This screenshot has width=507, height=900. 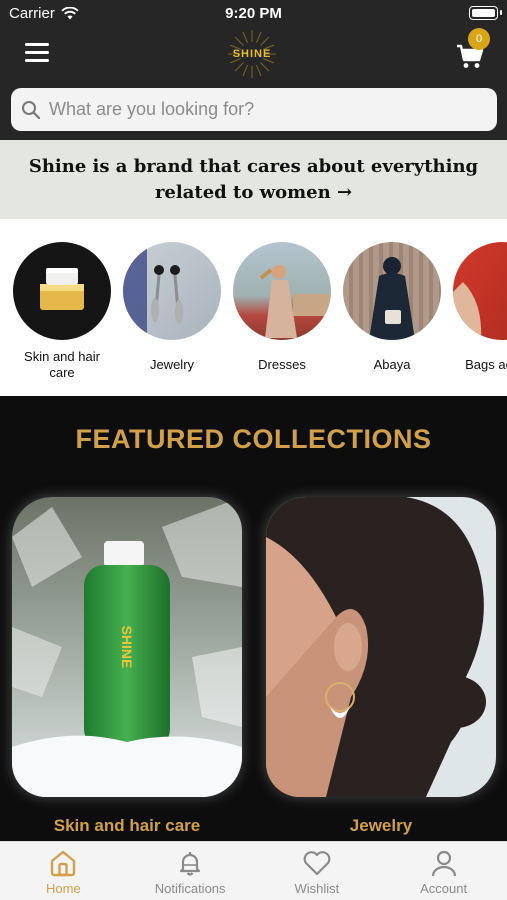 I want to click on tab-notifications: Notifications, so click(x=190, y=871).